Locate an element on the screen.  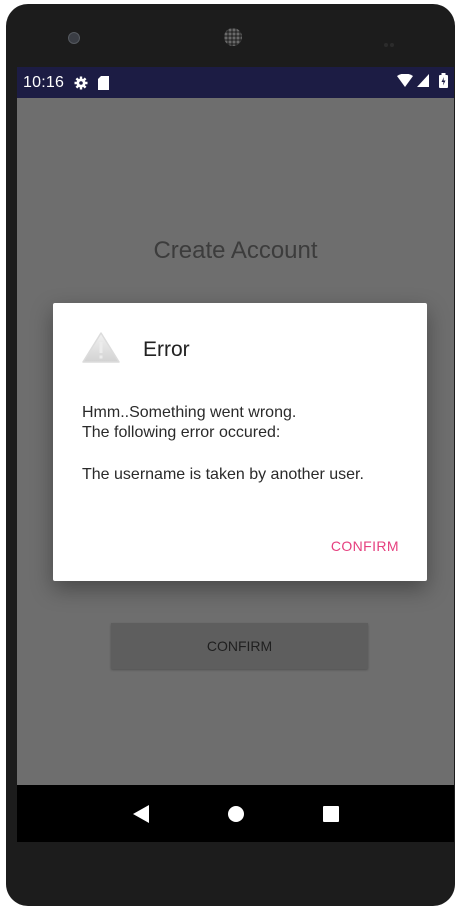
home-icon is located at coordinates (236, 814).